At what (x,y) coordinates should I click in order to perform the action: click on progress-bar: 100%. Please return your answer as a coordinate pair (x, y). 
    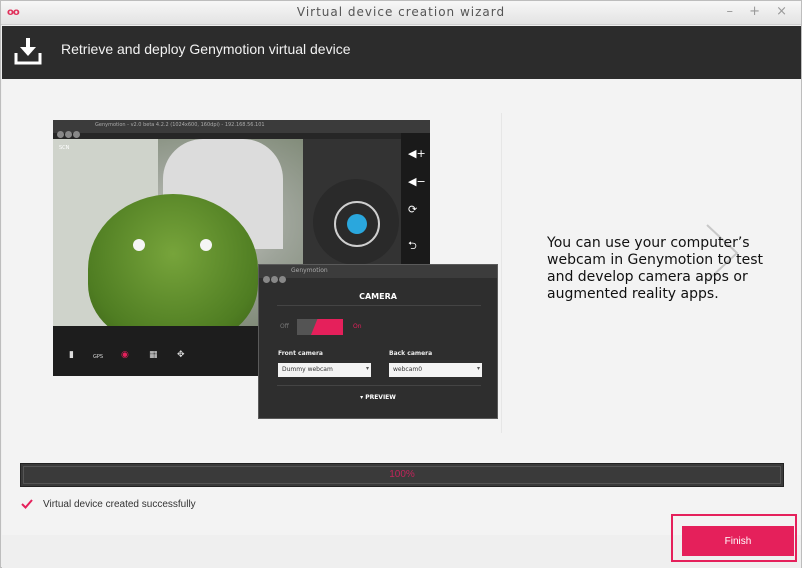
    Looking at the image, I should click on (402, 475).